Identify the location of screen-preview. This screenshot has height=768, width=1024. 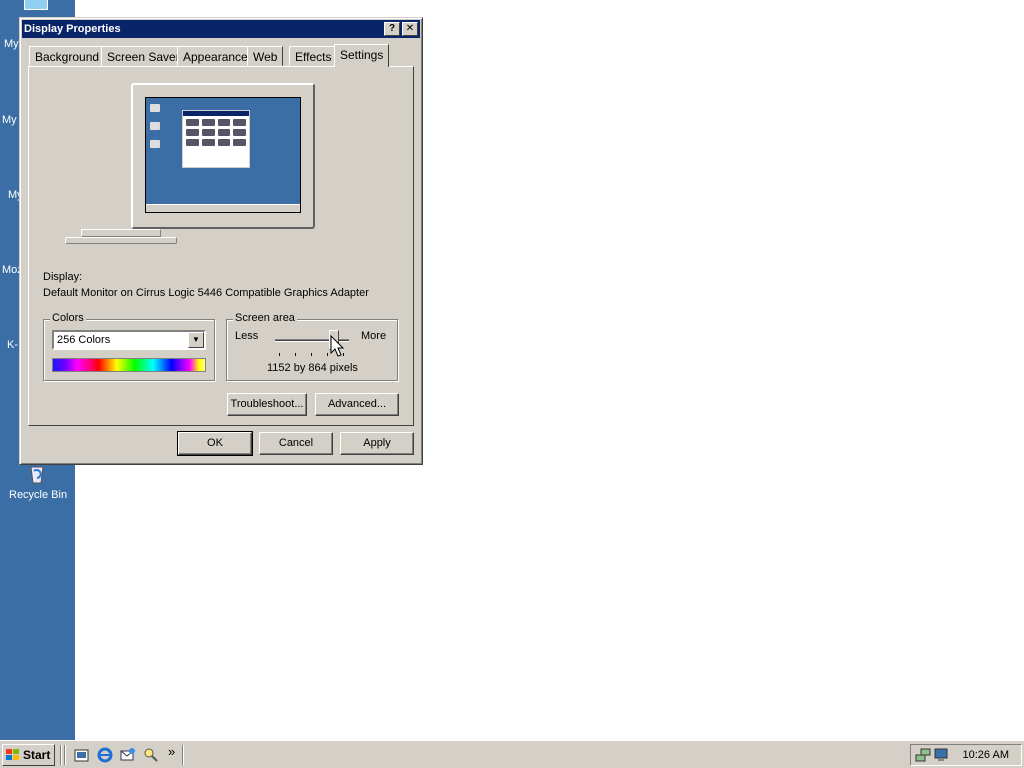
(223, 155).